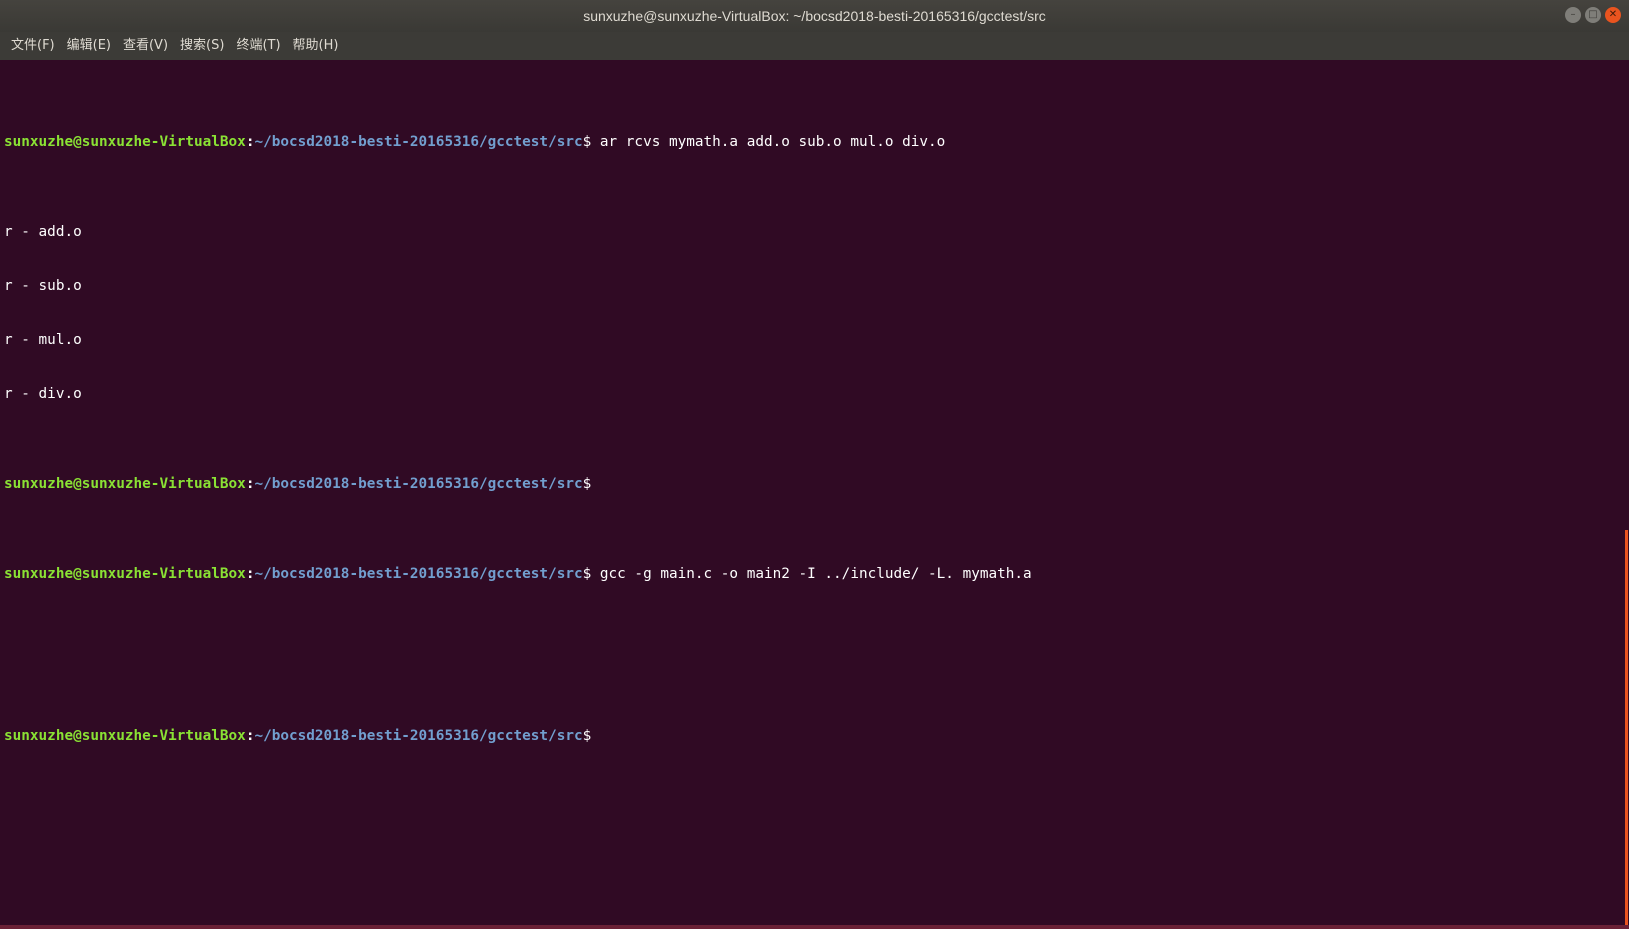 This screenshot has height=929, width=1629. What do you see at coordinates (1613, 15) in the screenshot?
I see `close-icon: ✕` at bounding box center [1613, 15].